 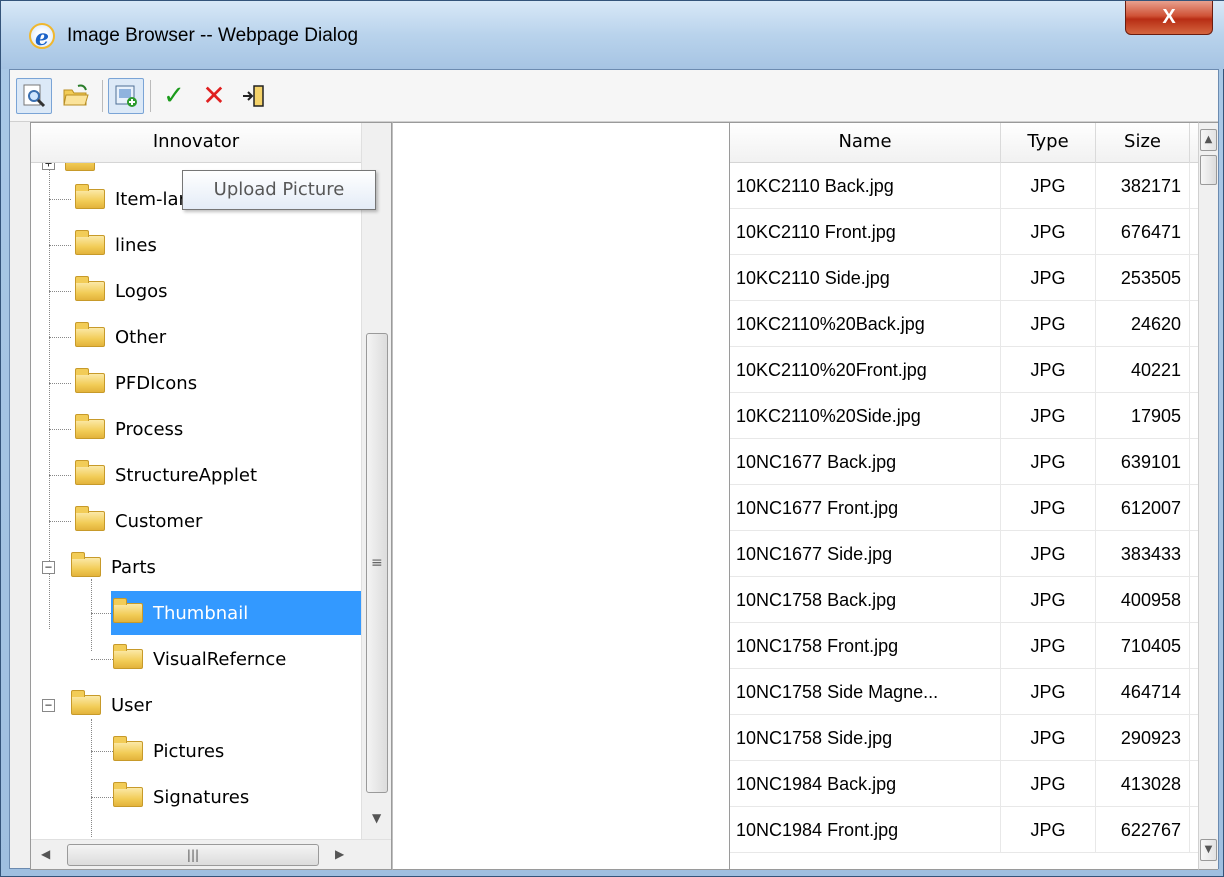 I want to click on file-name-cell: 10KC2110%20Front.jpg, so click(x=865, y=370).